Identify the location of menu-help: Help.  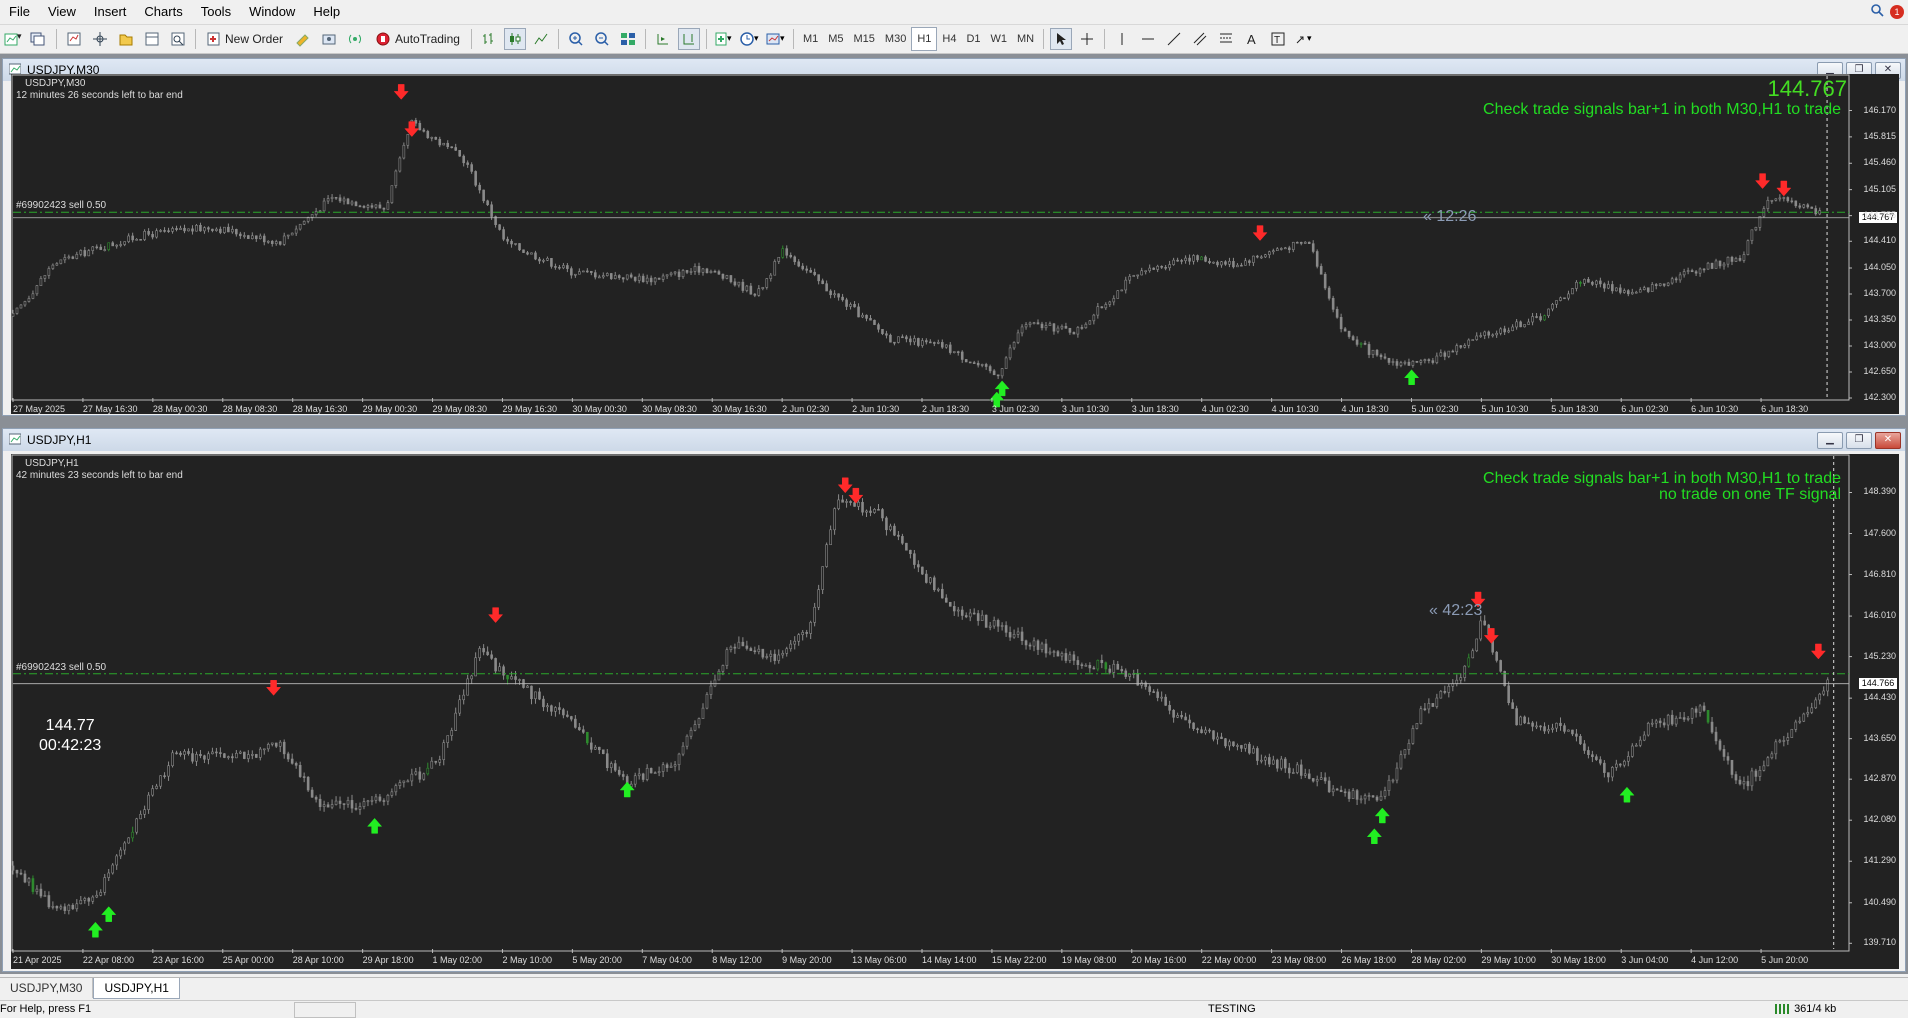
(326, 12).